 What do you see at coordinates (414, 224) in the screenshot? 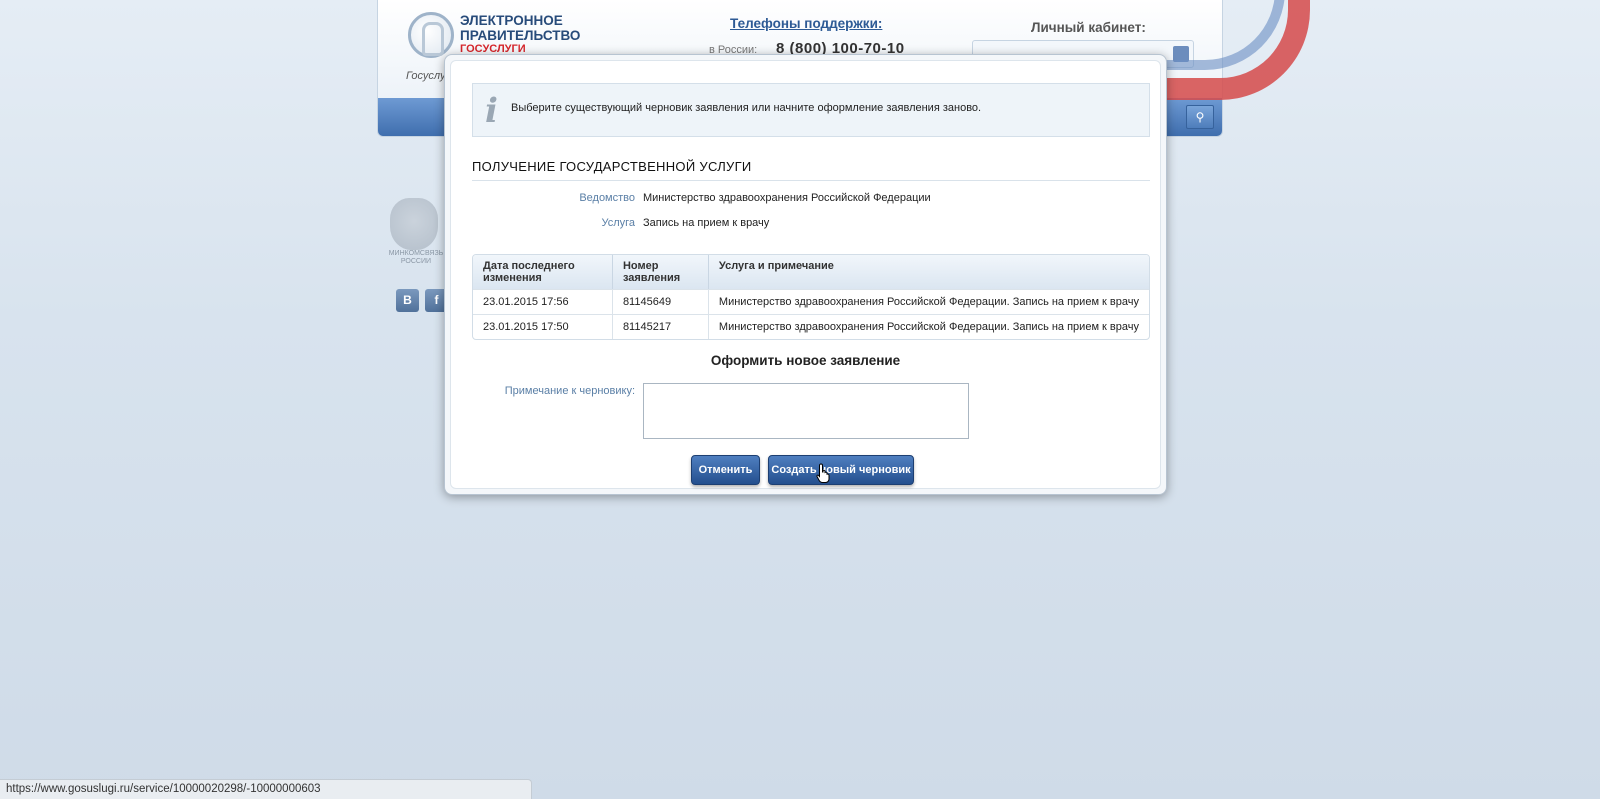
I see `coat-of-arms-icon` at bounding box center [414, 224].